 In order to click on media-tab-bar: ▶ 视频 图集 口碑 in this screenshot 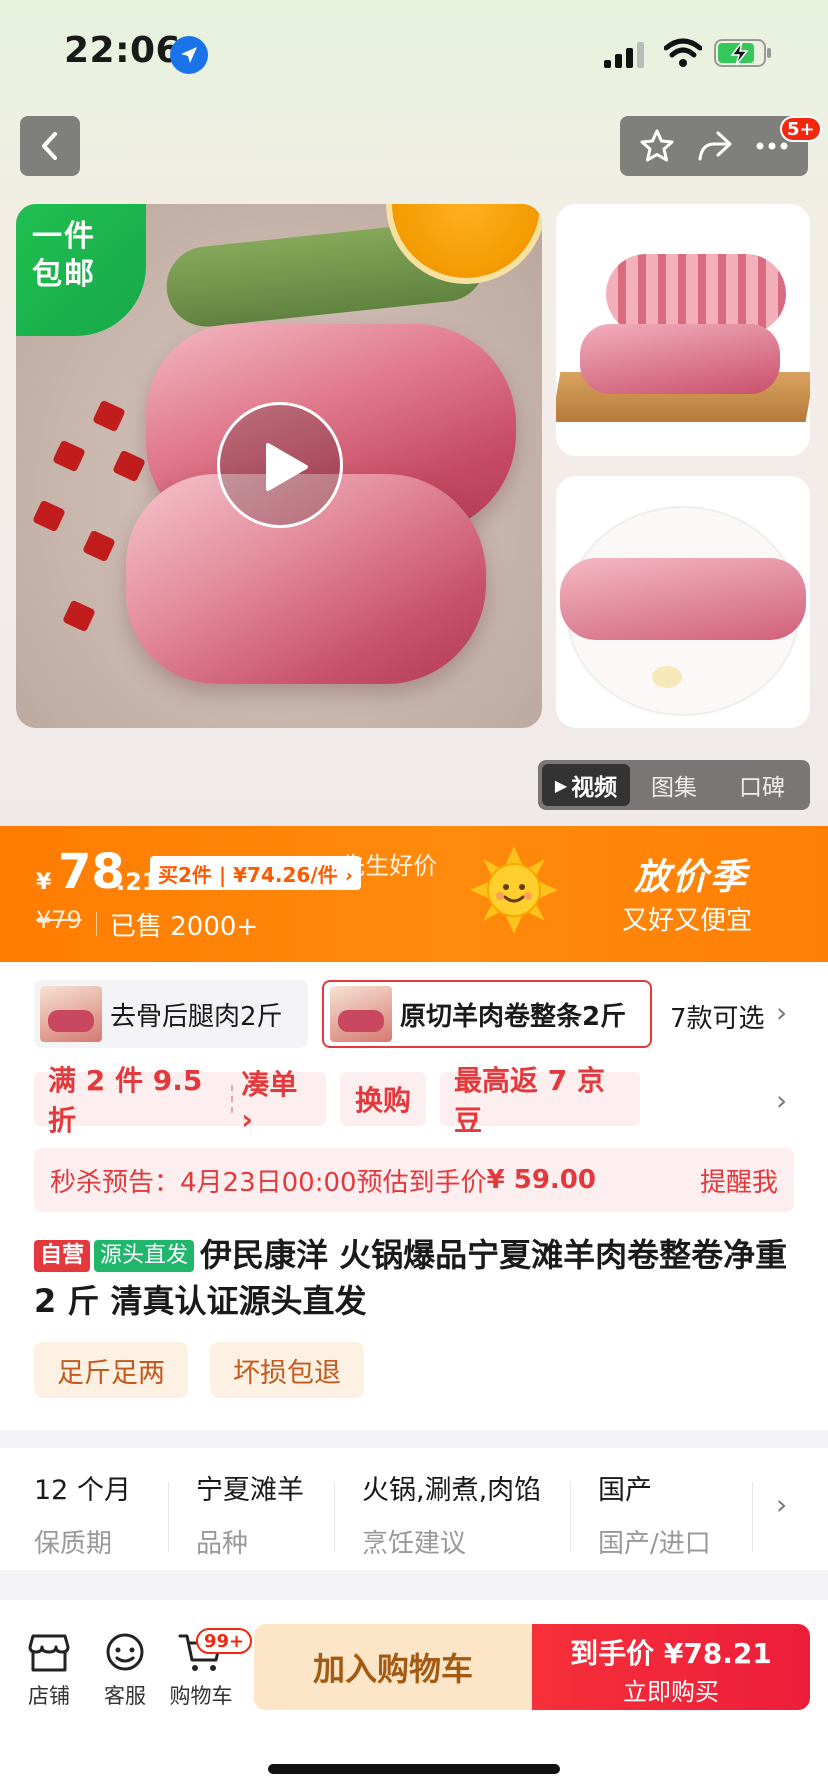, I will do `click(674, 785)`.